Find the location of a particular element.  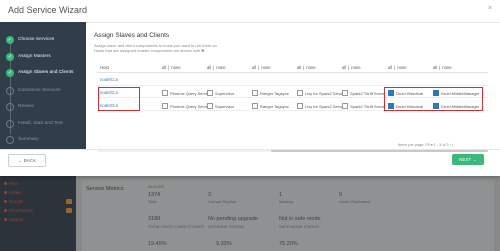

pagination: Items per page: 25 ▾ 1 - 3 of 3 ‹ › is located at coordinates (425, 144).